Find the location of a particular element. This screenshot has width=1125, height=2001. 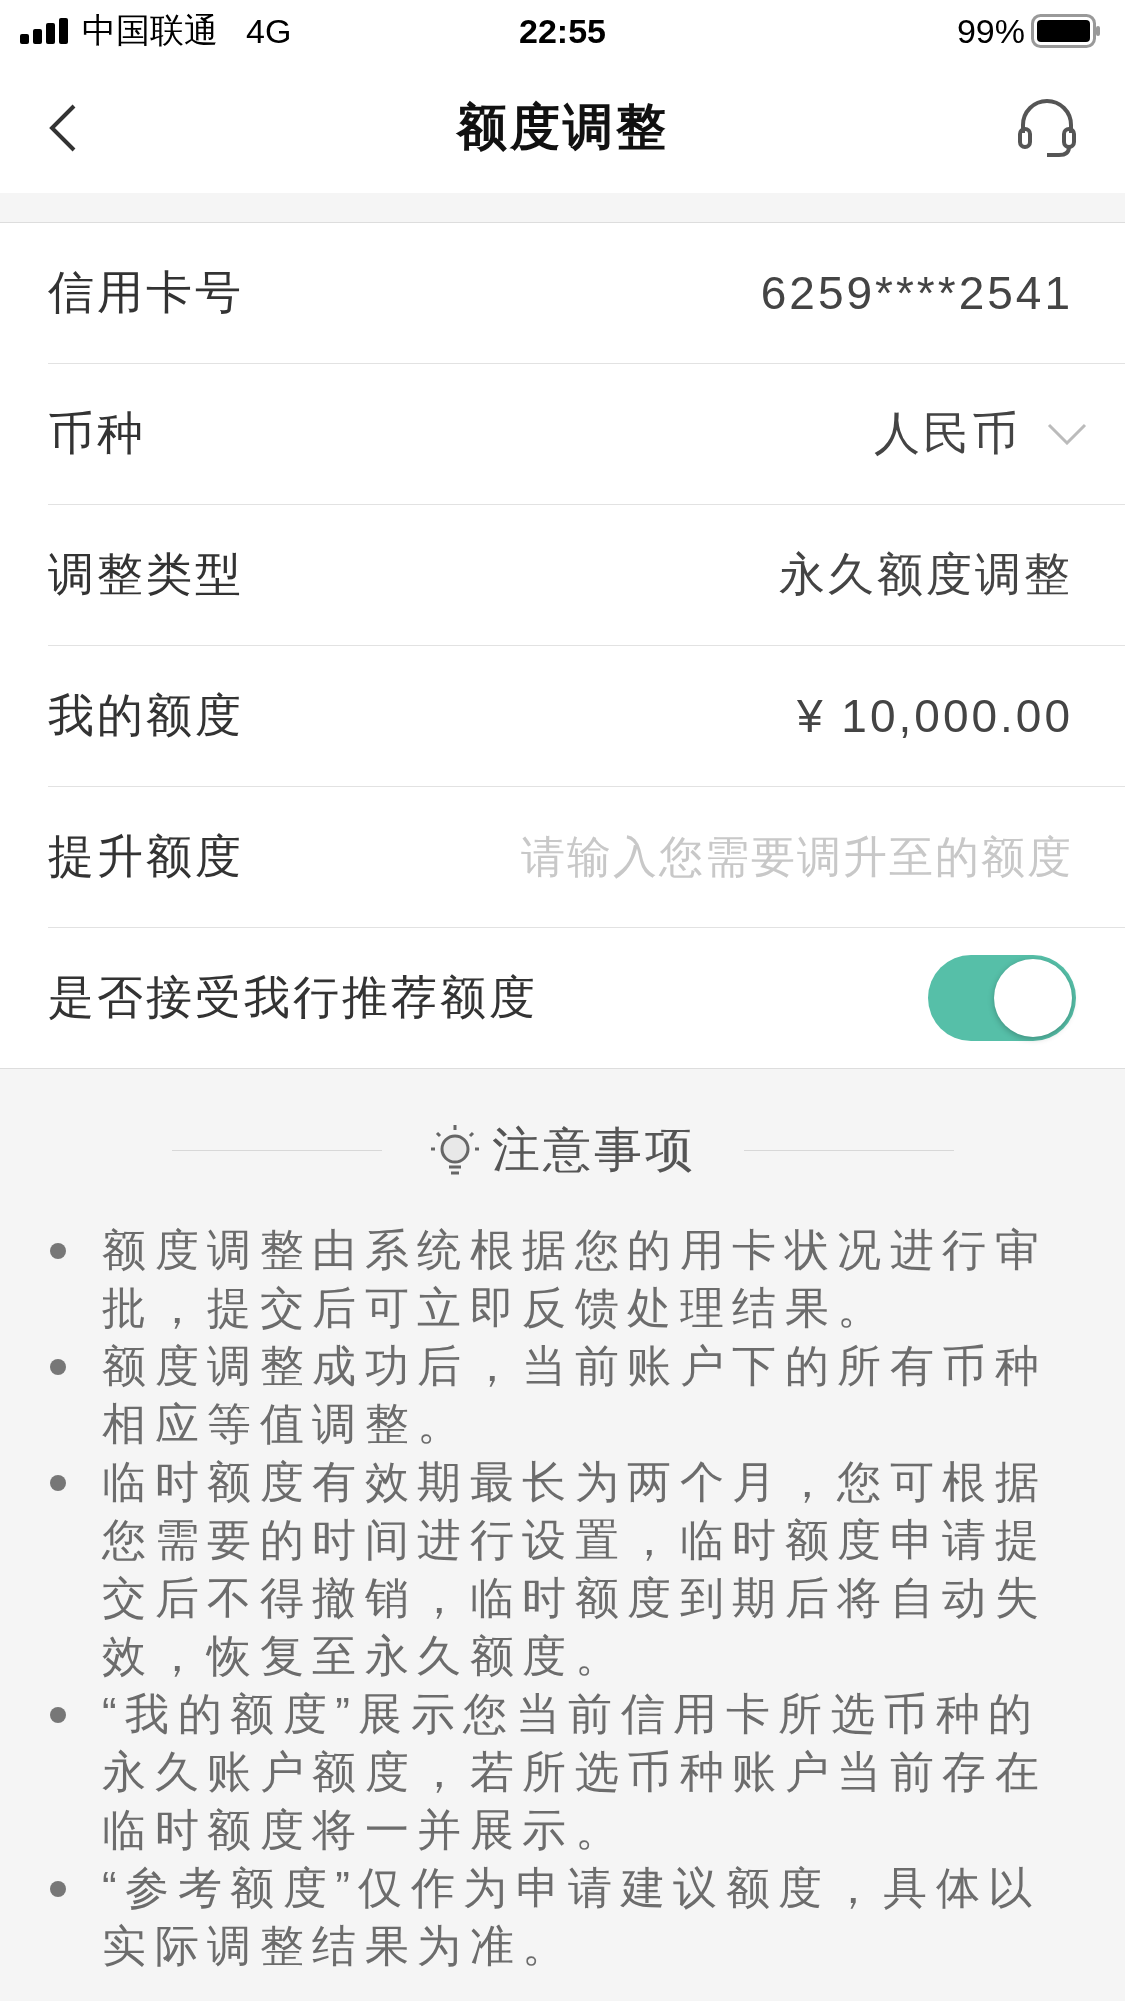

field-value: ¥ 10,000.00 is located at coordinates (935, 716).